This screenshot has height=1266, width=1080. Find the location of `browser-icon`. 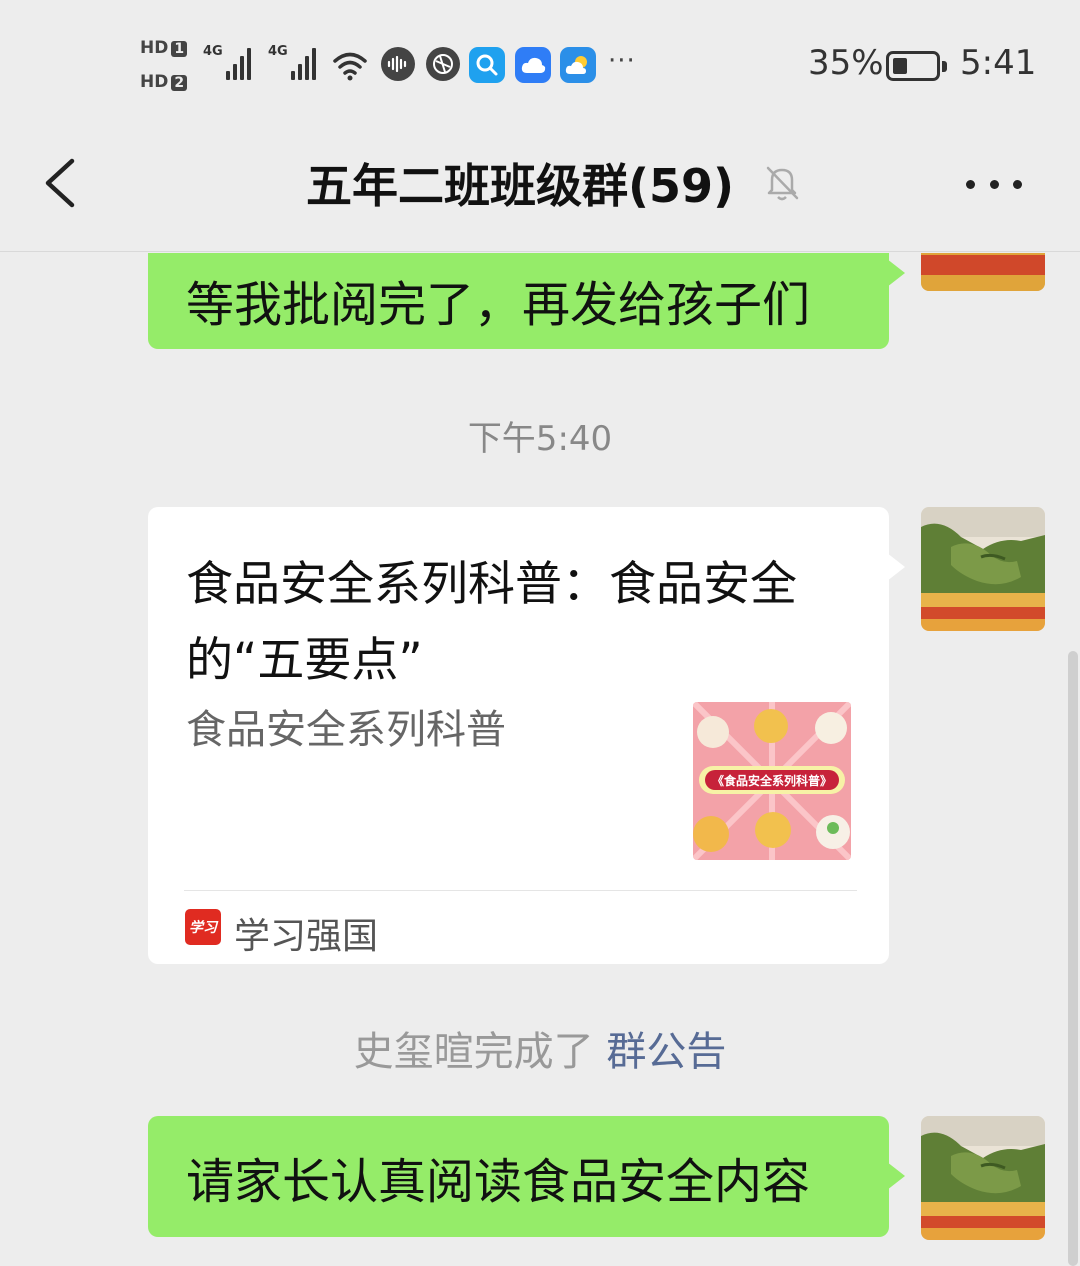

browser-icon is located at coordinates (443, 64).